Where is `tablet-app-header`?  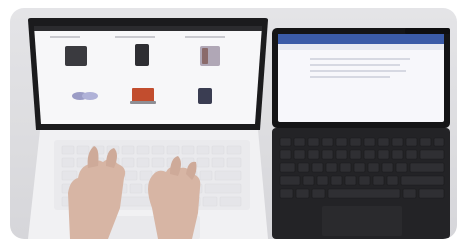 tablet-app-header is located at coordinates (361, 39).